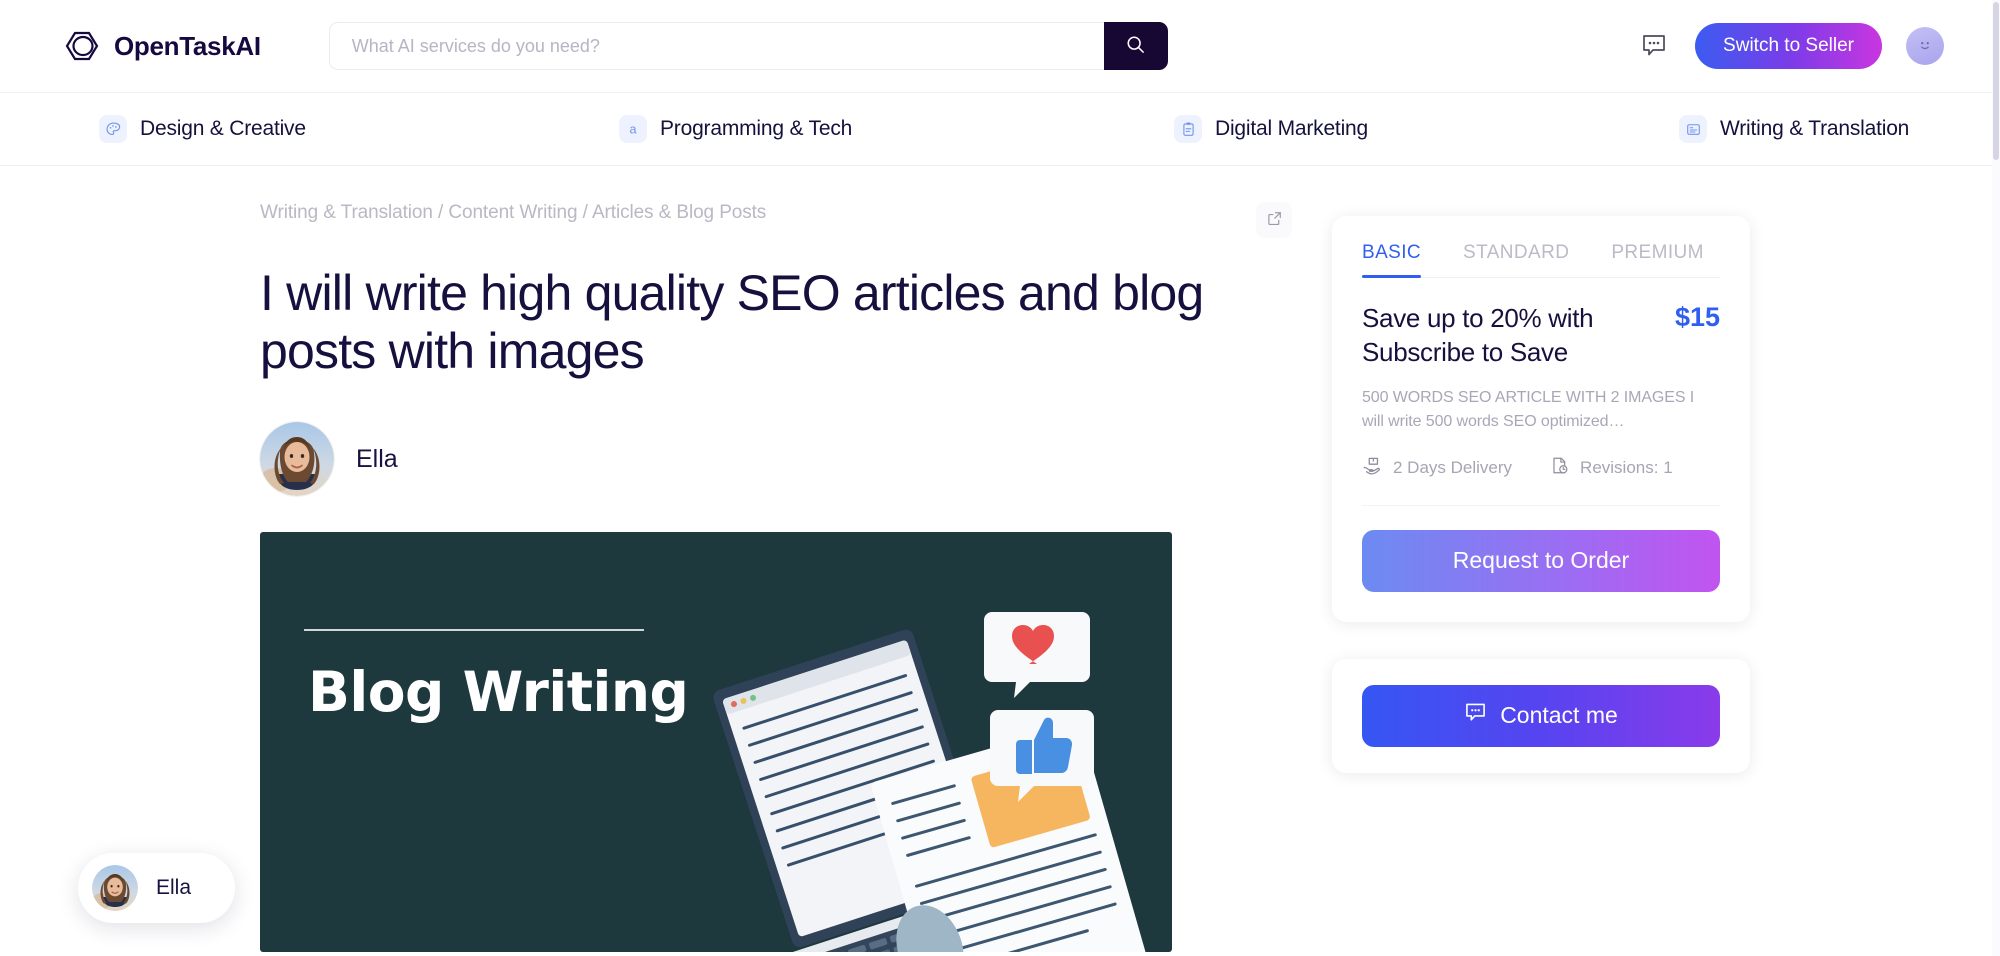 This screenshot has height=956, width=2000. I want to click on search-button, so click(1135, 46).